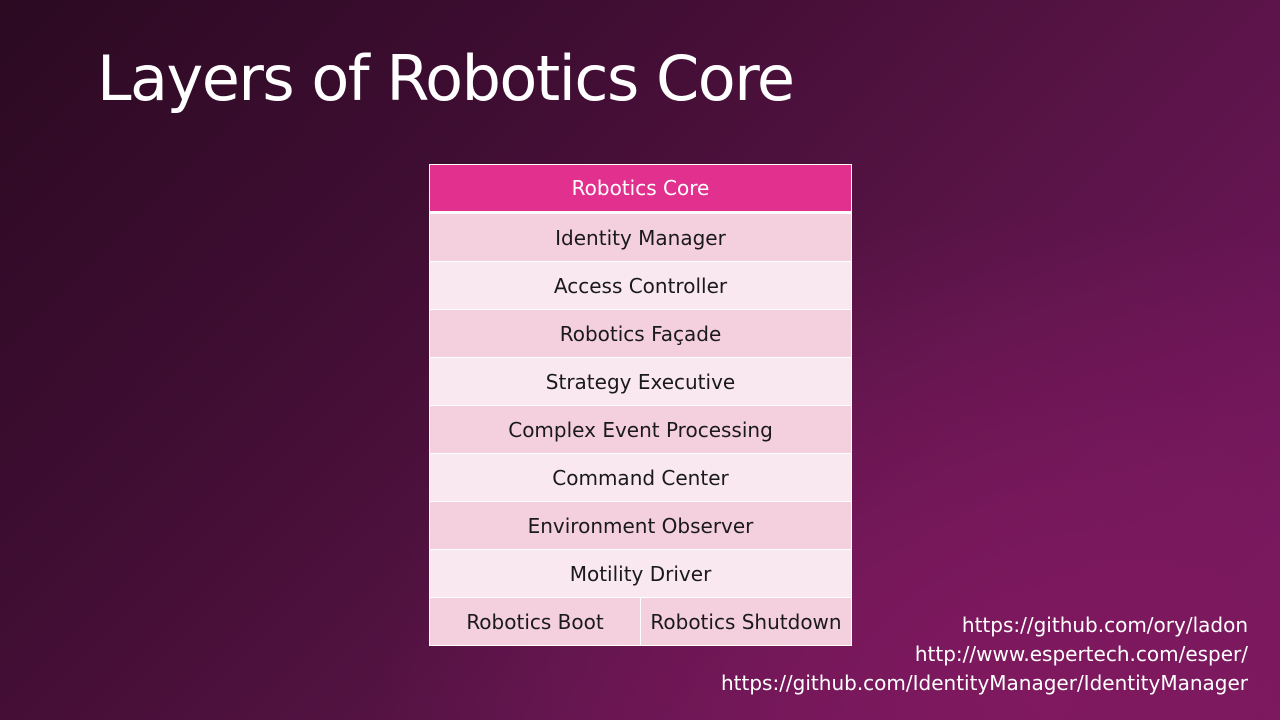 This screenshot has width=1280, height=720. I want to click on layer-robotics-facade: Robotics Façade, so click(640, 333).